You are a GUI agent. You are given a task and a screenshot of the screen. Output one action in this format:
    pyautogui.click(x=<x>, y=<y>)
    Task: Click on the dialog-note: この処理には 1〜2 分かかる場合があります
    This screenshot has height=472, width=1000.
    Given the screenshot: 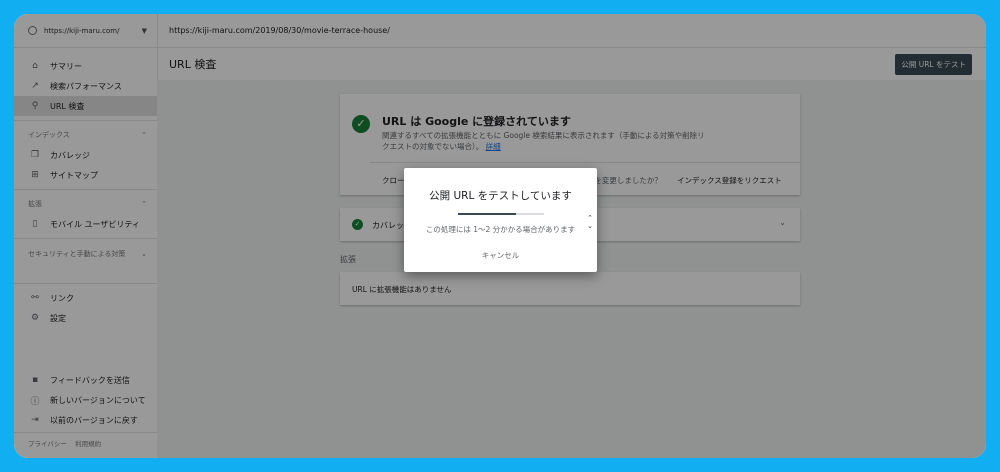 What is the action you would take?
    pyautogui.click(x=500, y=229)
    